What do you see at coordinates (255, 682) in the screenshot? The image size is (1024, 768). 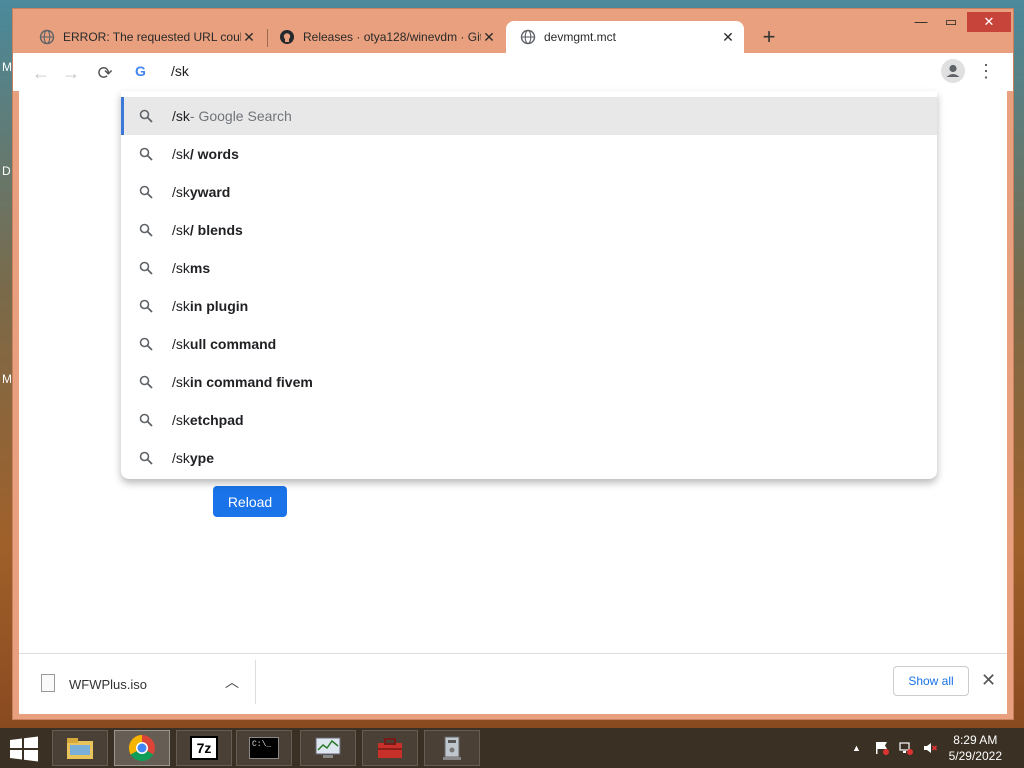 I see `divider` at bounding box center [255, 682].